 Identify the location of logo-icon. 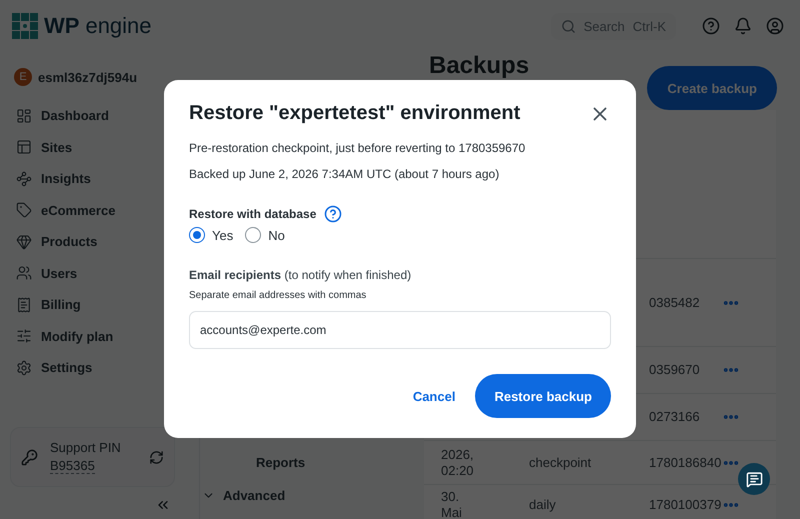
(25, 26).